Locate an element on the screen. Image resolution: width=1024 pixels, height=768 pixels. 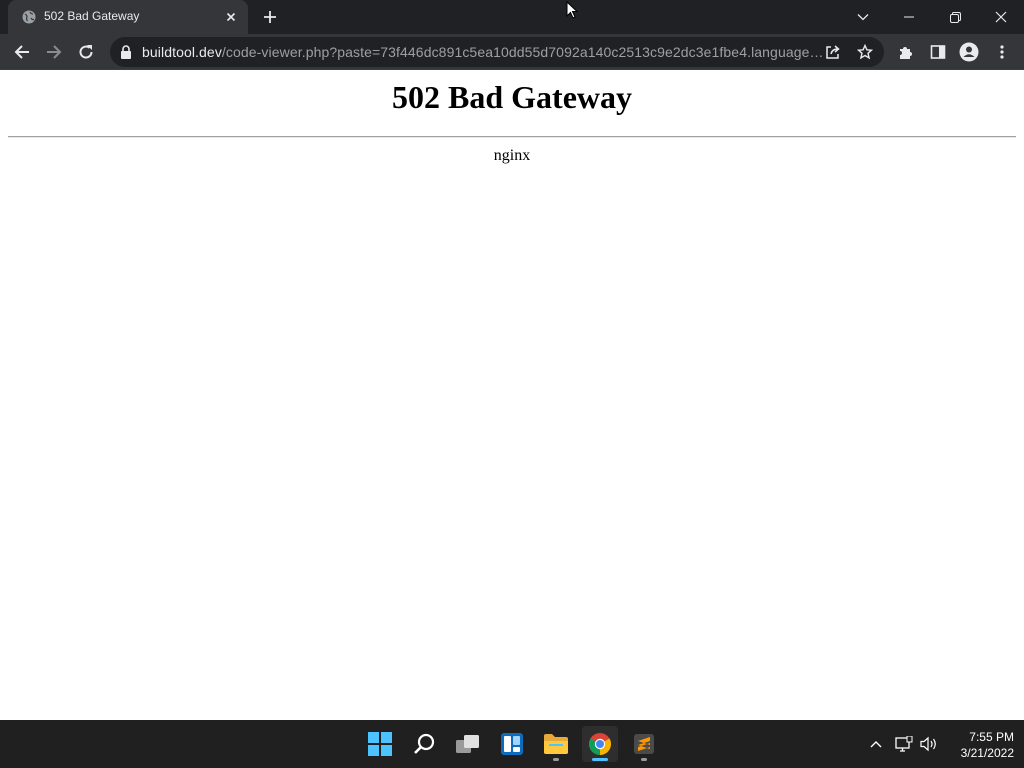
lock-icon is located at coordinates (126, 52).